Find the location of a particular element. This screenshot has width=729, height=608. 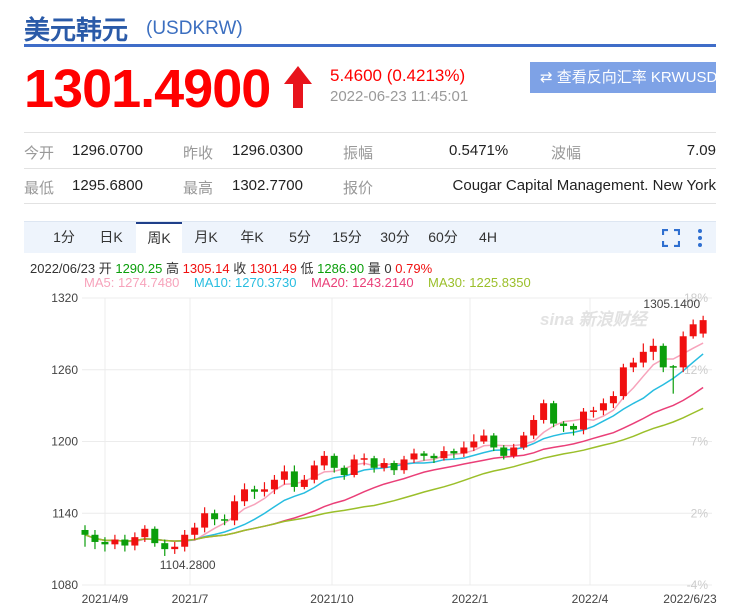

info-date: 2022/06/23 is located at coordinates (63, 268).